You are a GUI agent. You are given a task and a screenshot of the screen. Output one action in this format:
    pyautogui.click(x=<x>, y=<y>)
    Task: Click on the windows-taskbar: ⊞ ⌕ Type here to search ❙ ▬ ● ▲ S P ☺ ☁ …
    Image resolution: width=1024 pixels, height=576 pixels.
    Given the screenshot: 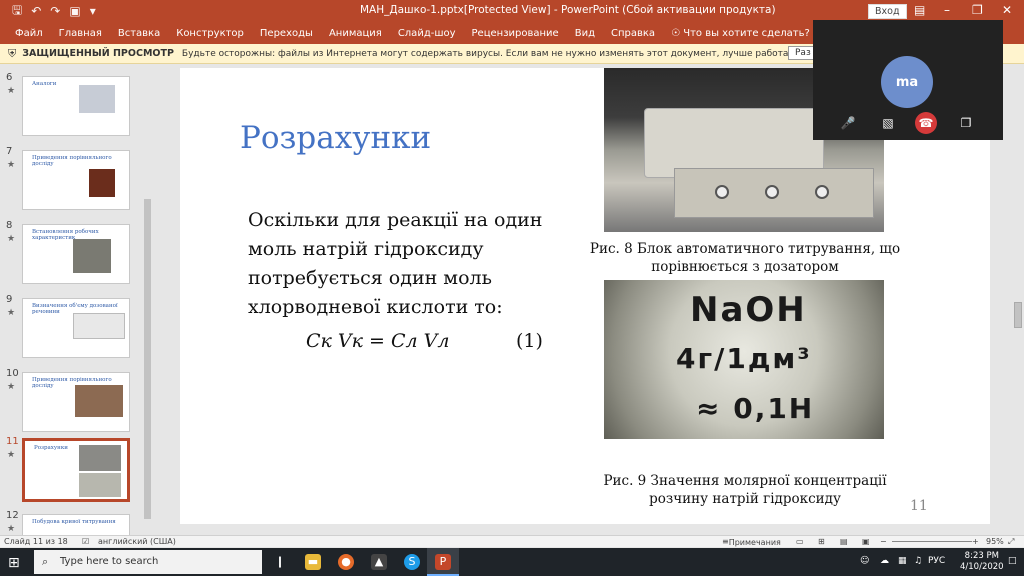 What is the action you would take?
    pyautogui.click(x=512, y=562)
    